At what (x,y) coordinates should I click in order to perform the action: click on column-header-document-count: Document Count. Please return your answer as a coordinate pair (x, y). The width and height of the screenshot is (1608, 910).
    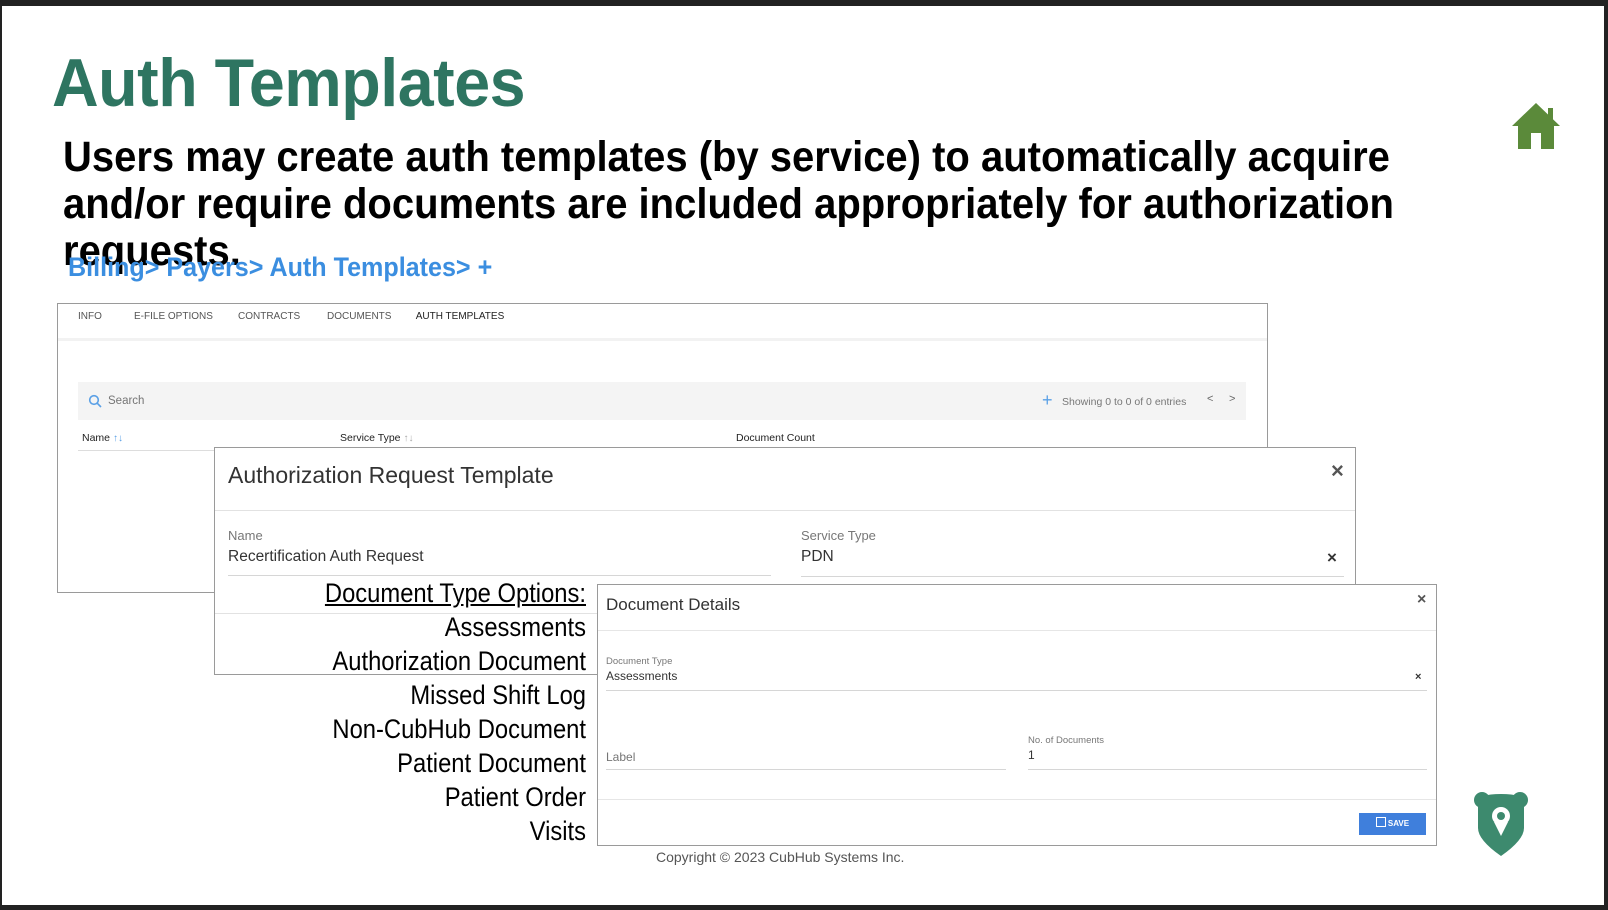
    Looking at the image, I should click on (775, 438).